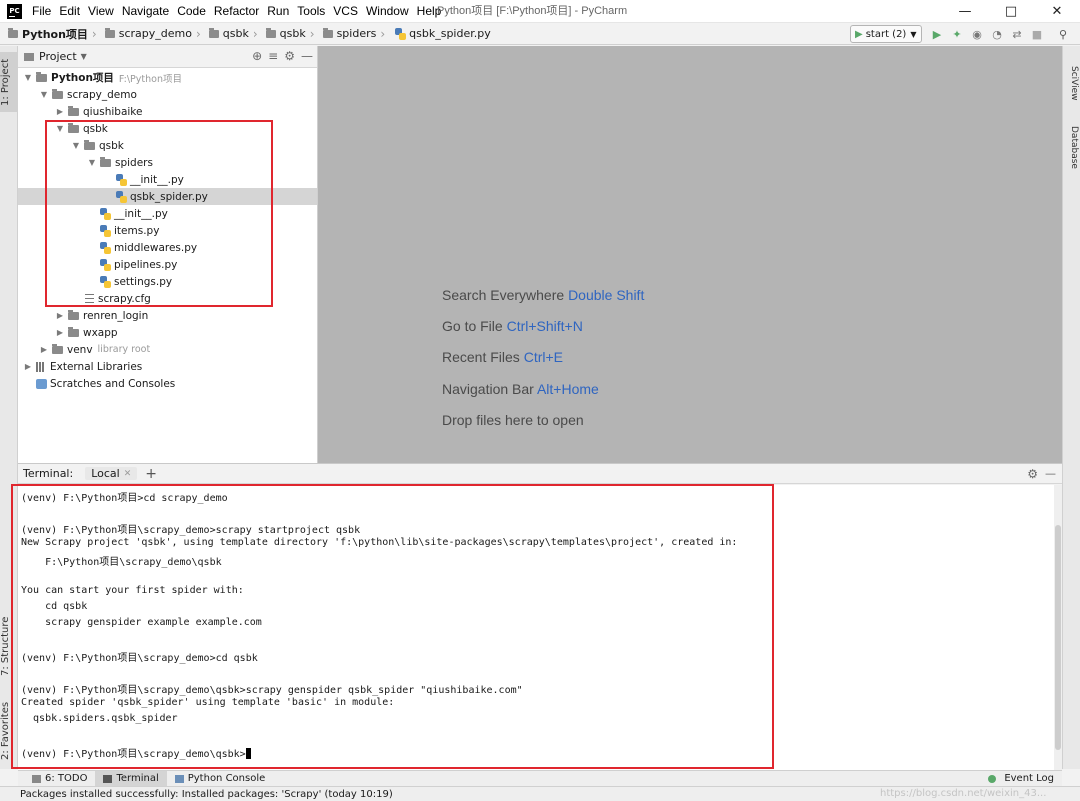 The width and height of the screenshot is (1080, 801). I want to click on todo-tab: 6: TODO, so click(59, 779).